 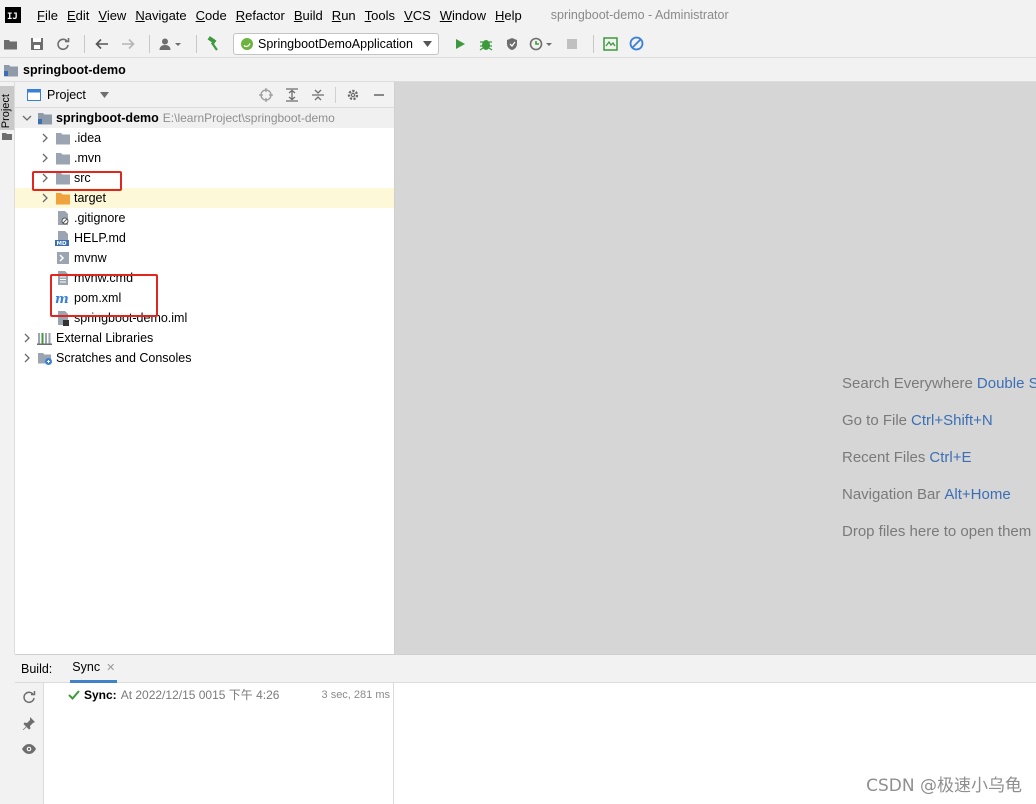 I want to click on hammer-build-icon, so click(x=214, y=44).